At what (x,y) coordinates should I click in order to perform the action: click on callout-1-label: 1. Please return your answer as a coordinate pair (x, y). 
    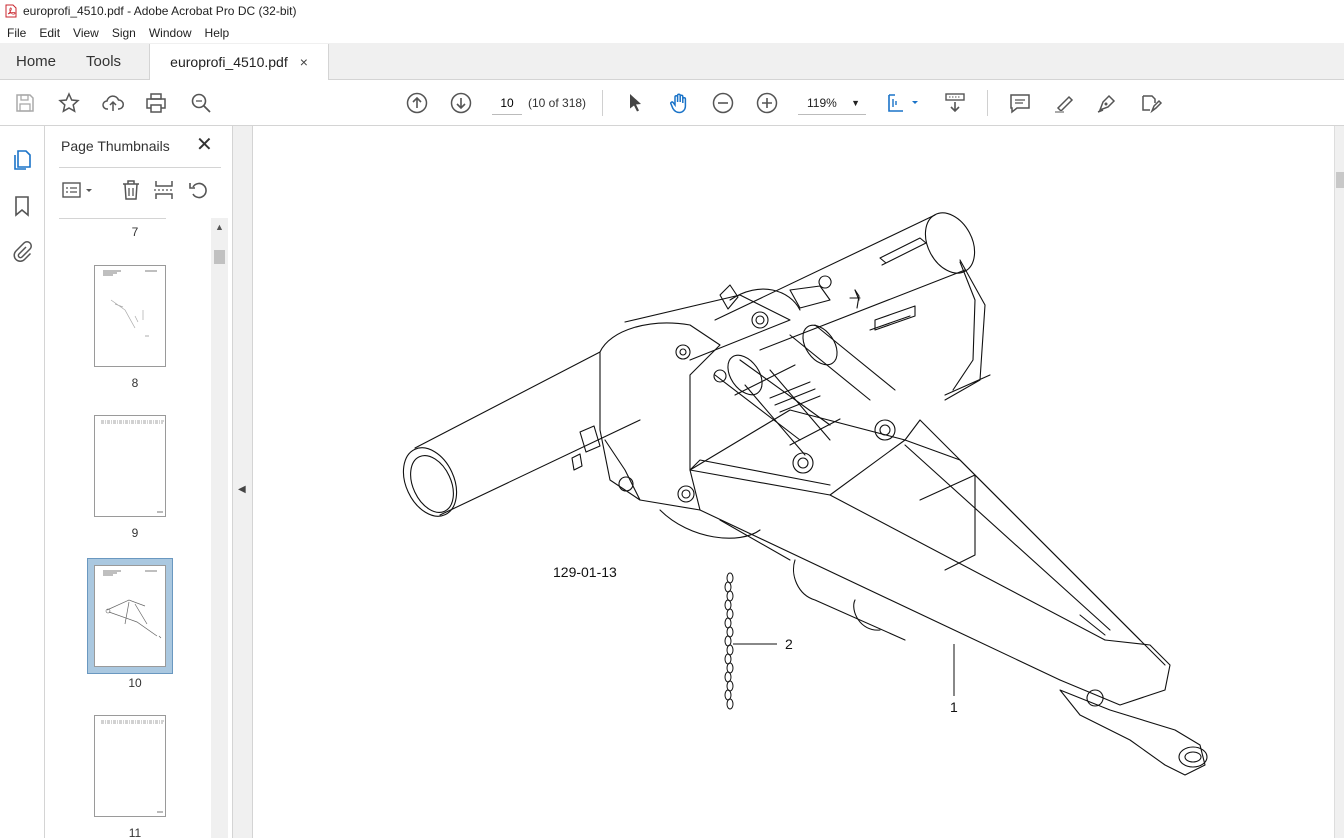
    Looking at the image, I should click on (954, 707).